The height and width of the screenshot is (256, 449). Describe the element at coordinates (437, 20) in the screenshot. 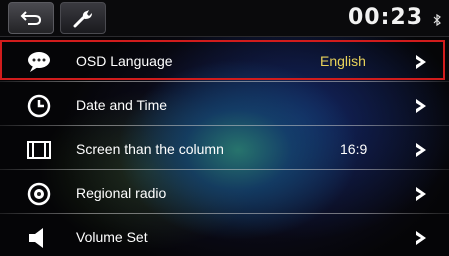

I see `bluetooth-icon` at that location.